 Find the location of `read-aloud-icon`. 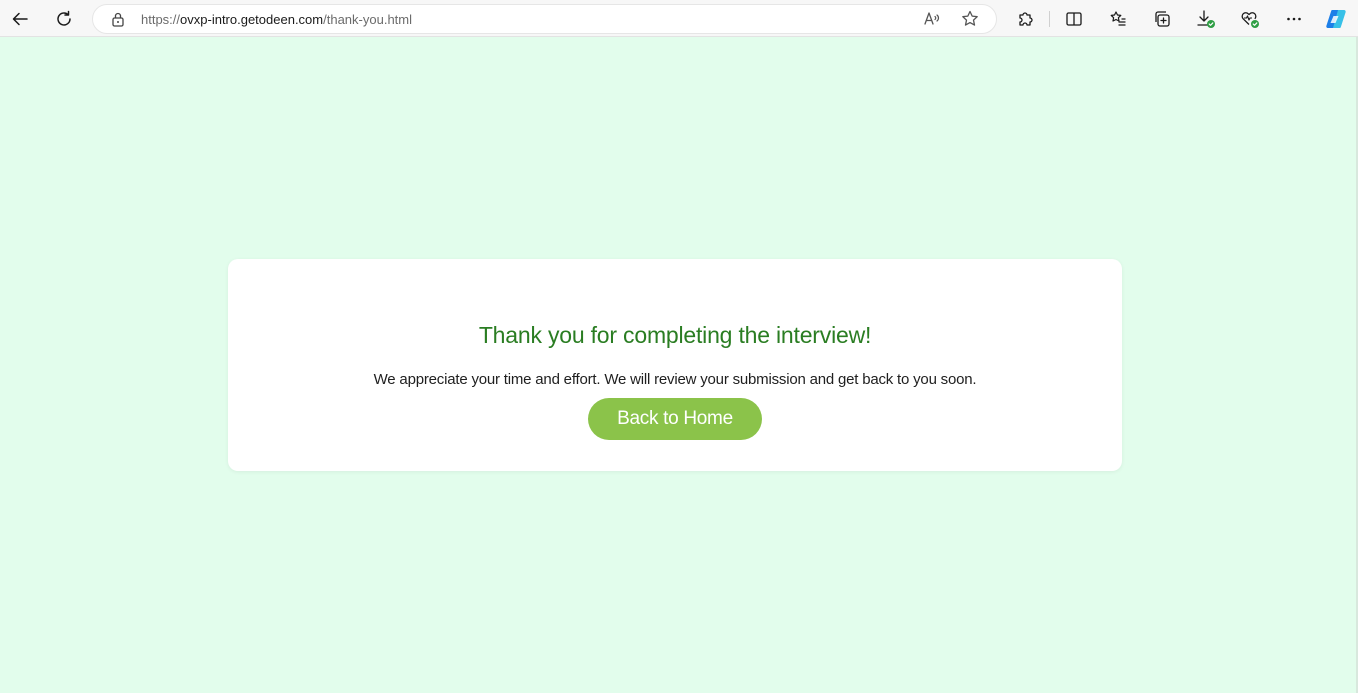

read-aloud-icon is located at coordinates (932, 21).